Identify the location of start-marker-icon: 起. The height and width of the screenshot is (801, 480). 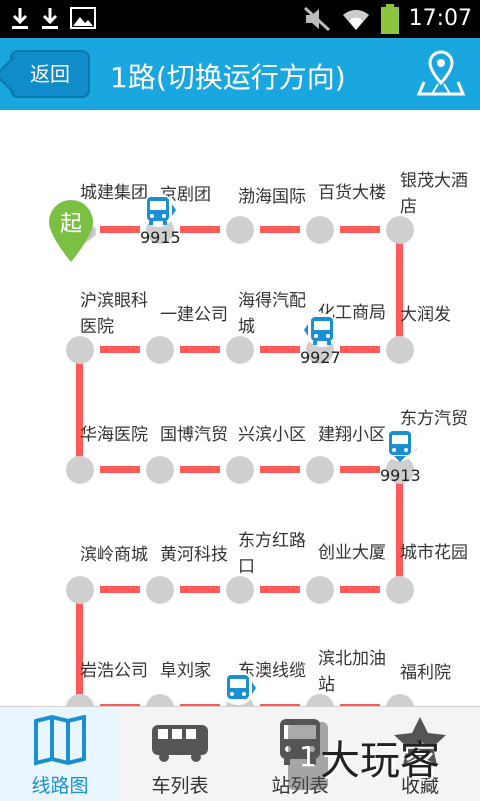
(72, 231).